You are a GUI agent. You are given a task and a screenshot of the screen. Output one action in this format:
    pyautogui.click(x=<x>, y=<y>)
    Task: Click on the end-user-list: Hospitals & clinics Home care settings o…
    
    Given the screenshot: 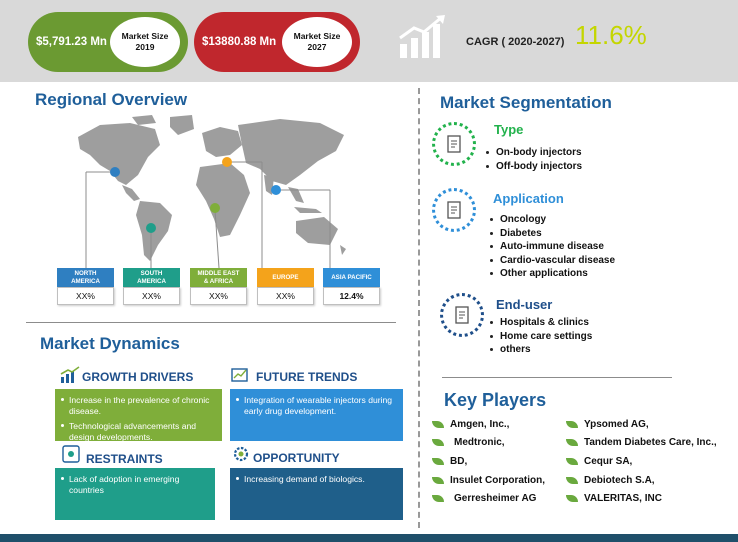 What is the action you would take?
    pyautogui.click(x=541, y=336)
    